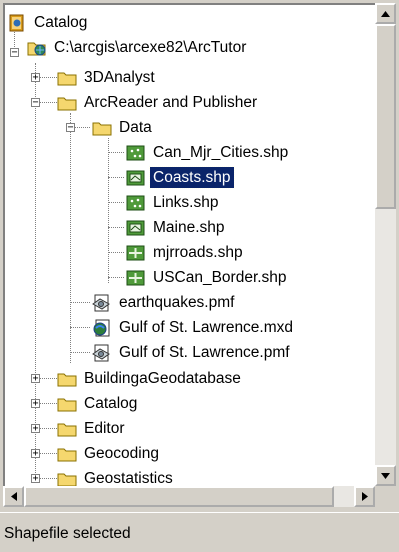  I want to click on tree-item-catalog-folder: Catalog, so click(98, 403).